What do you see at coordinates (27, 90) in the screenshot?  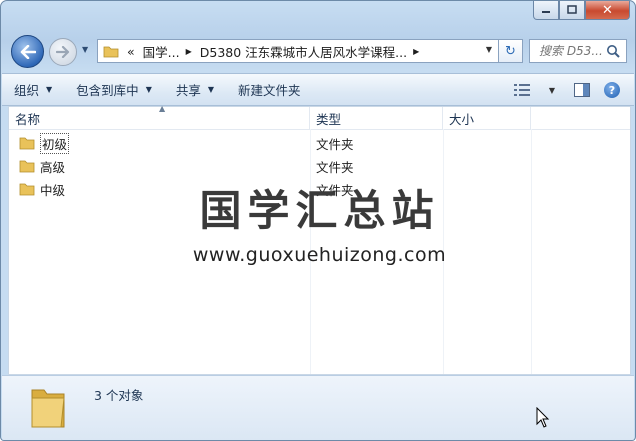 I see `organize-label: 组织` at bounding box center [27, 90].